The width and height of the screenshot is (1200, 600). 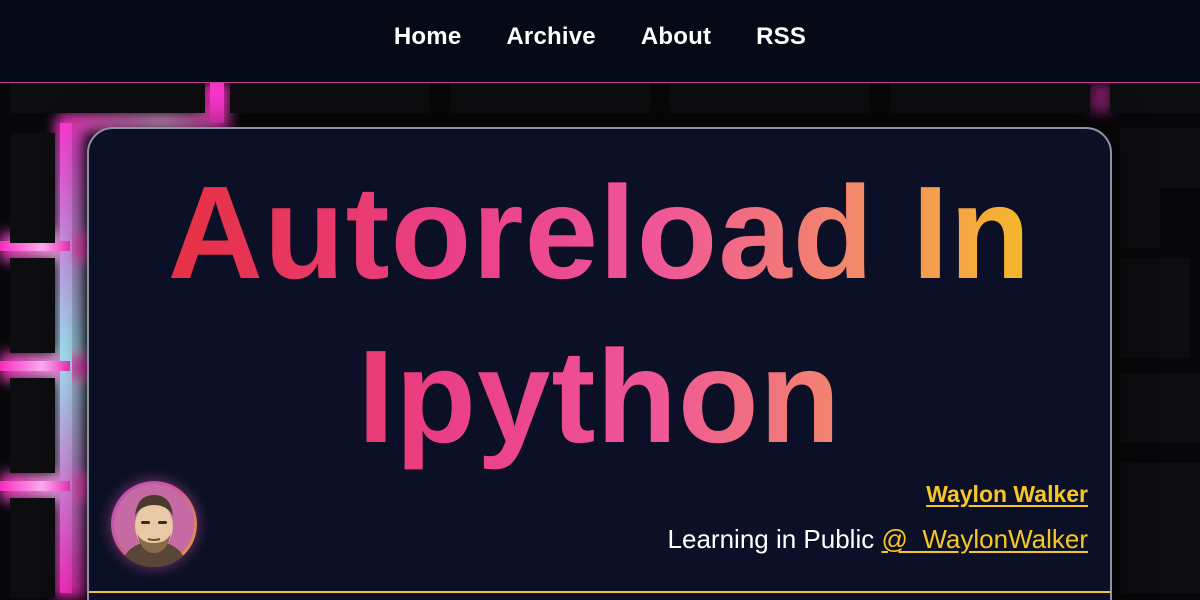 I want to click on nav-link-rss: RSS, so click(x=781, y=37).